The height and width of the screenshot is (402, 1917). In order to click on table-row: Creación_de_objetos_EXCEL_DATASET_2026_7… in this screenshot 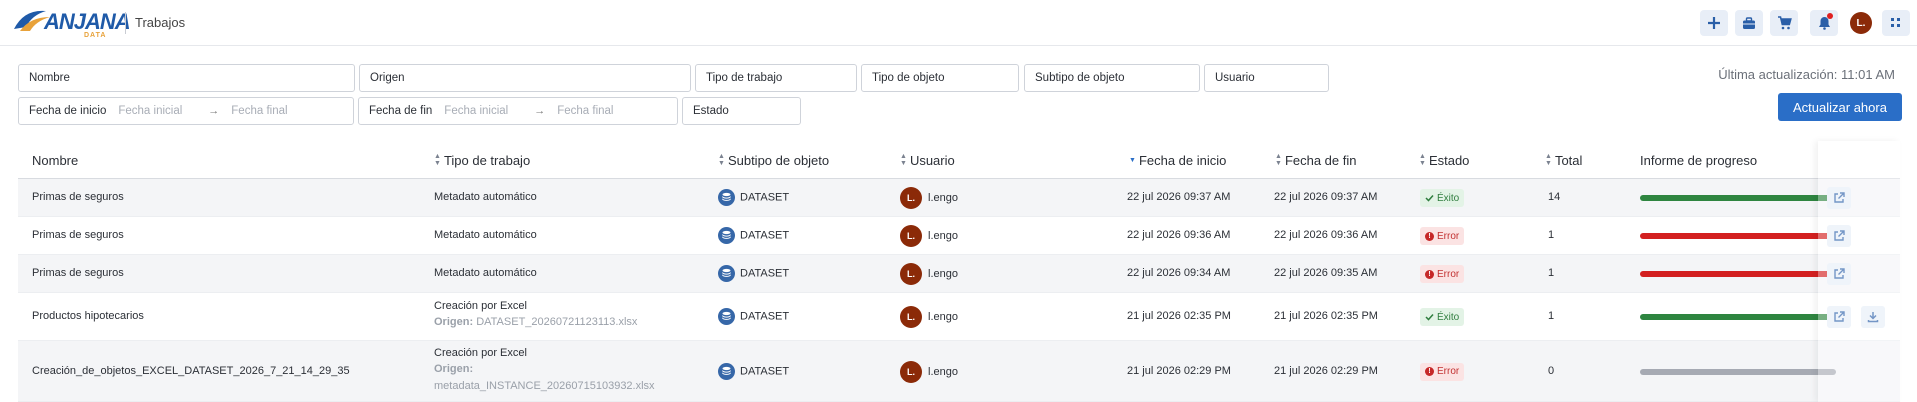, I will do `click(959, 371)`.